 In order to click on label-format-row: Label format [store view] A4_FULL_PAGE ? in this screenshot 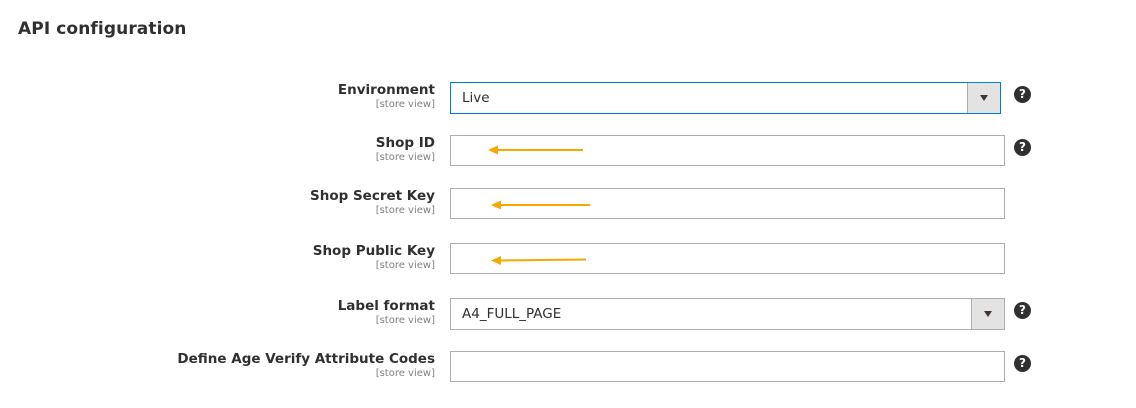, I will do `click(568, 317)`.